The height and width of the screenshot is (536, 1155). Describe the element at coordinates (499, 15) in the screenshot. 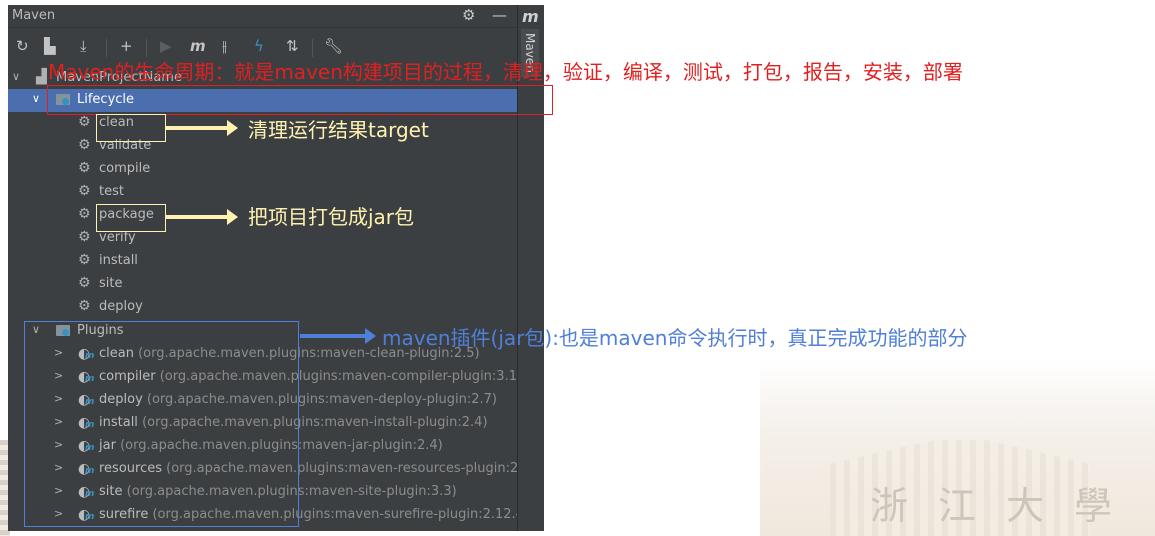

I see `minimize-icon: —` at that location.